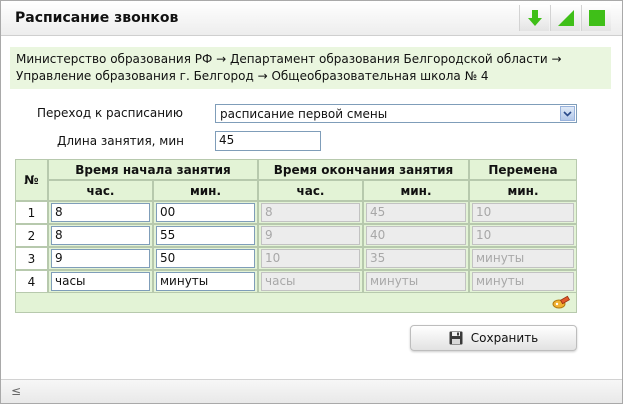 The width and height of the screenshot is (623, 404). I want to click on chevron-down-icon, so click(567, 113).